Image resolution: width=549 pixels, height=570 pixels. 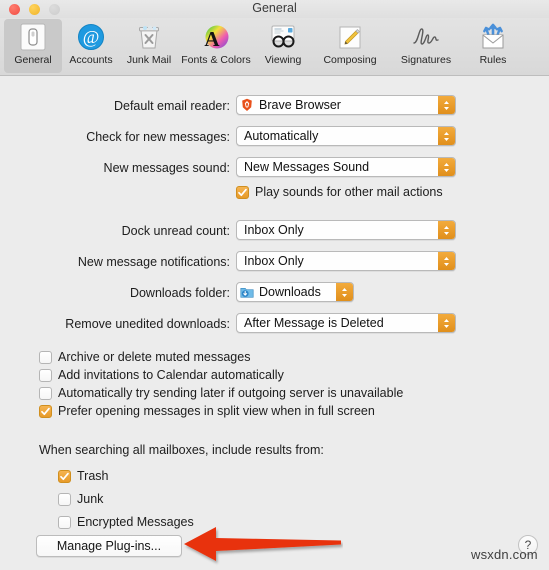 What do you see at coordinates (504, 554) in the screenshot?
I see `watermark: wsxdn.com` at bounding box center [504, 554].